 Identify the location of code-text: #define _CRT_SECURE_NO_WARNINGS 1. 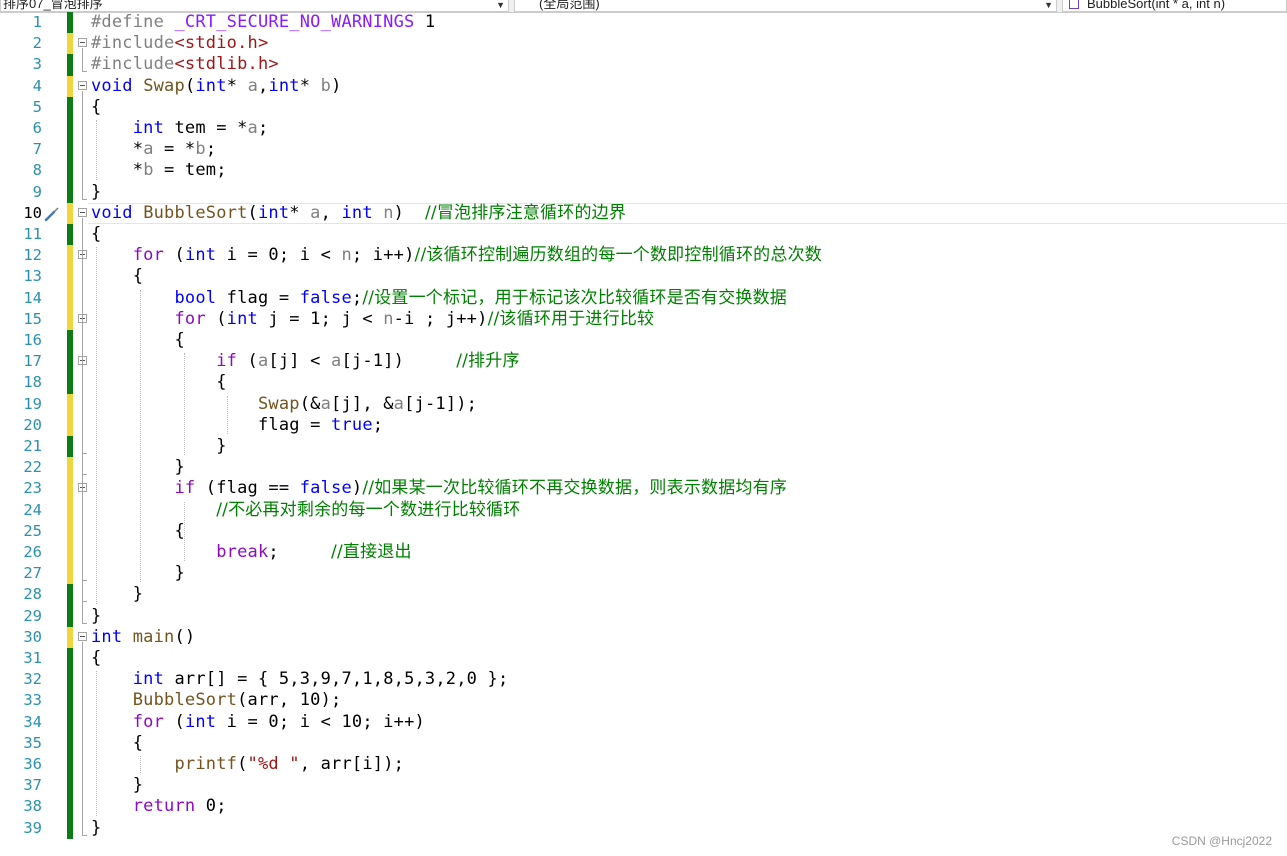
(263, 22).